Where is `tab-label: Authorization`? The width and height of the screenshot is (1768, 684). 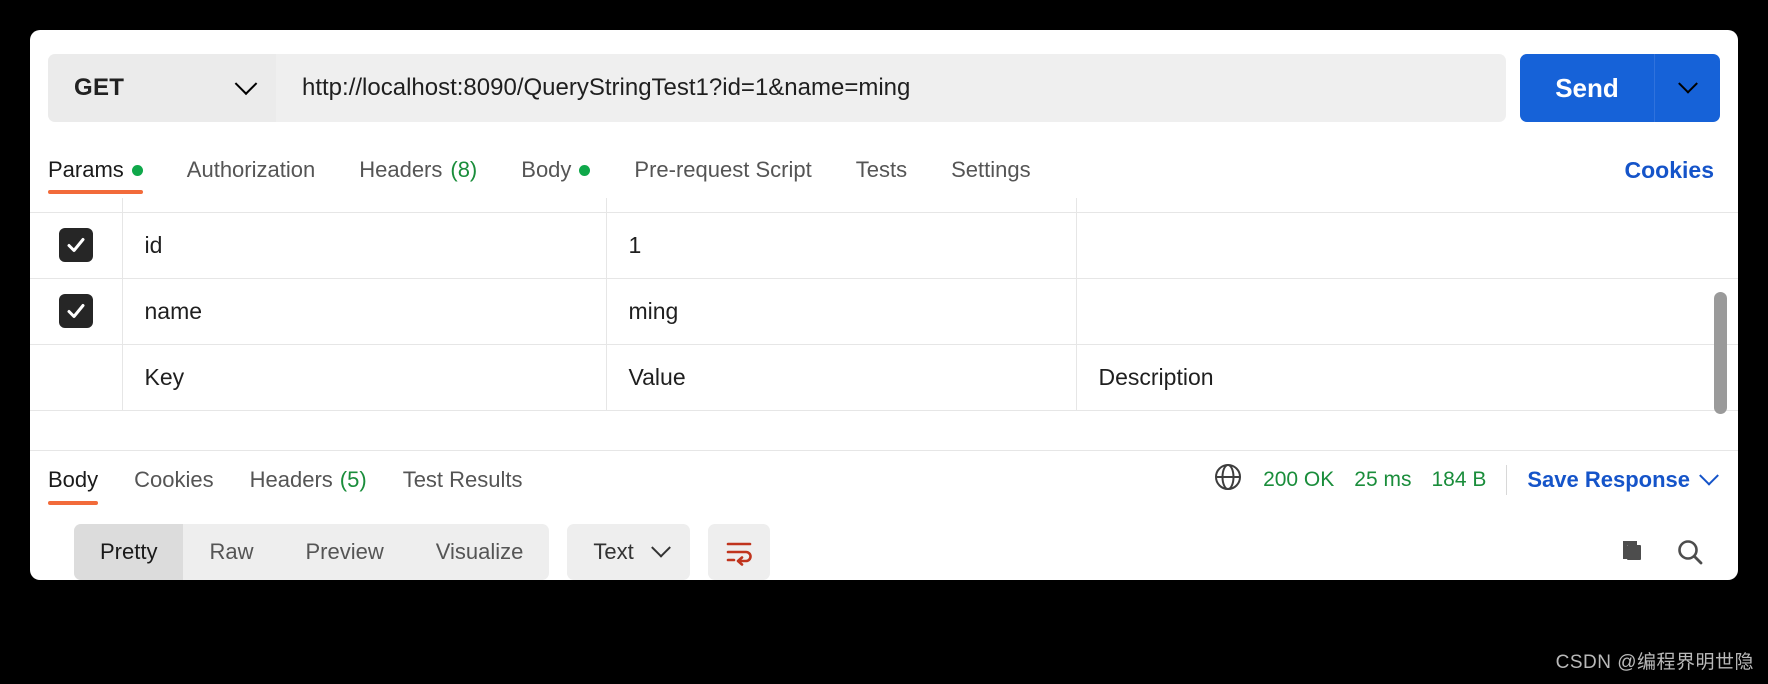
tab-label: Authorization is located at coordinates (251, 169).